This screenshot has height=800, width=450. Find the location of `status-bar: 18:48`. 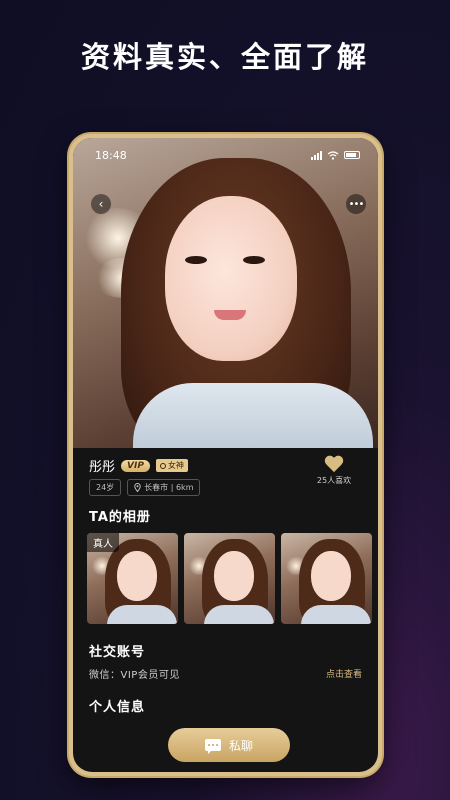

status-bar: 18:48 is located at coordinates (225, 155).